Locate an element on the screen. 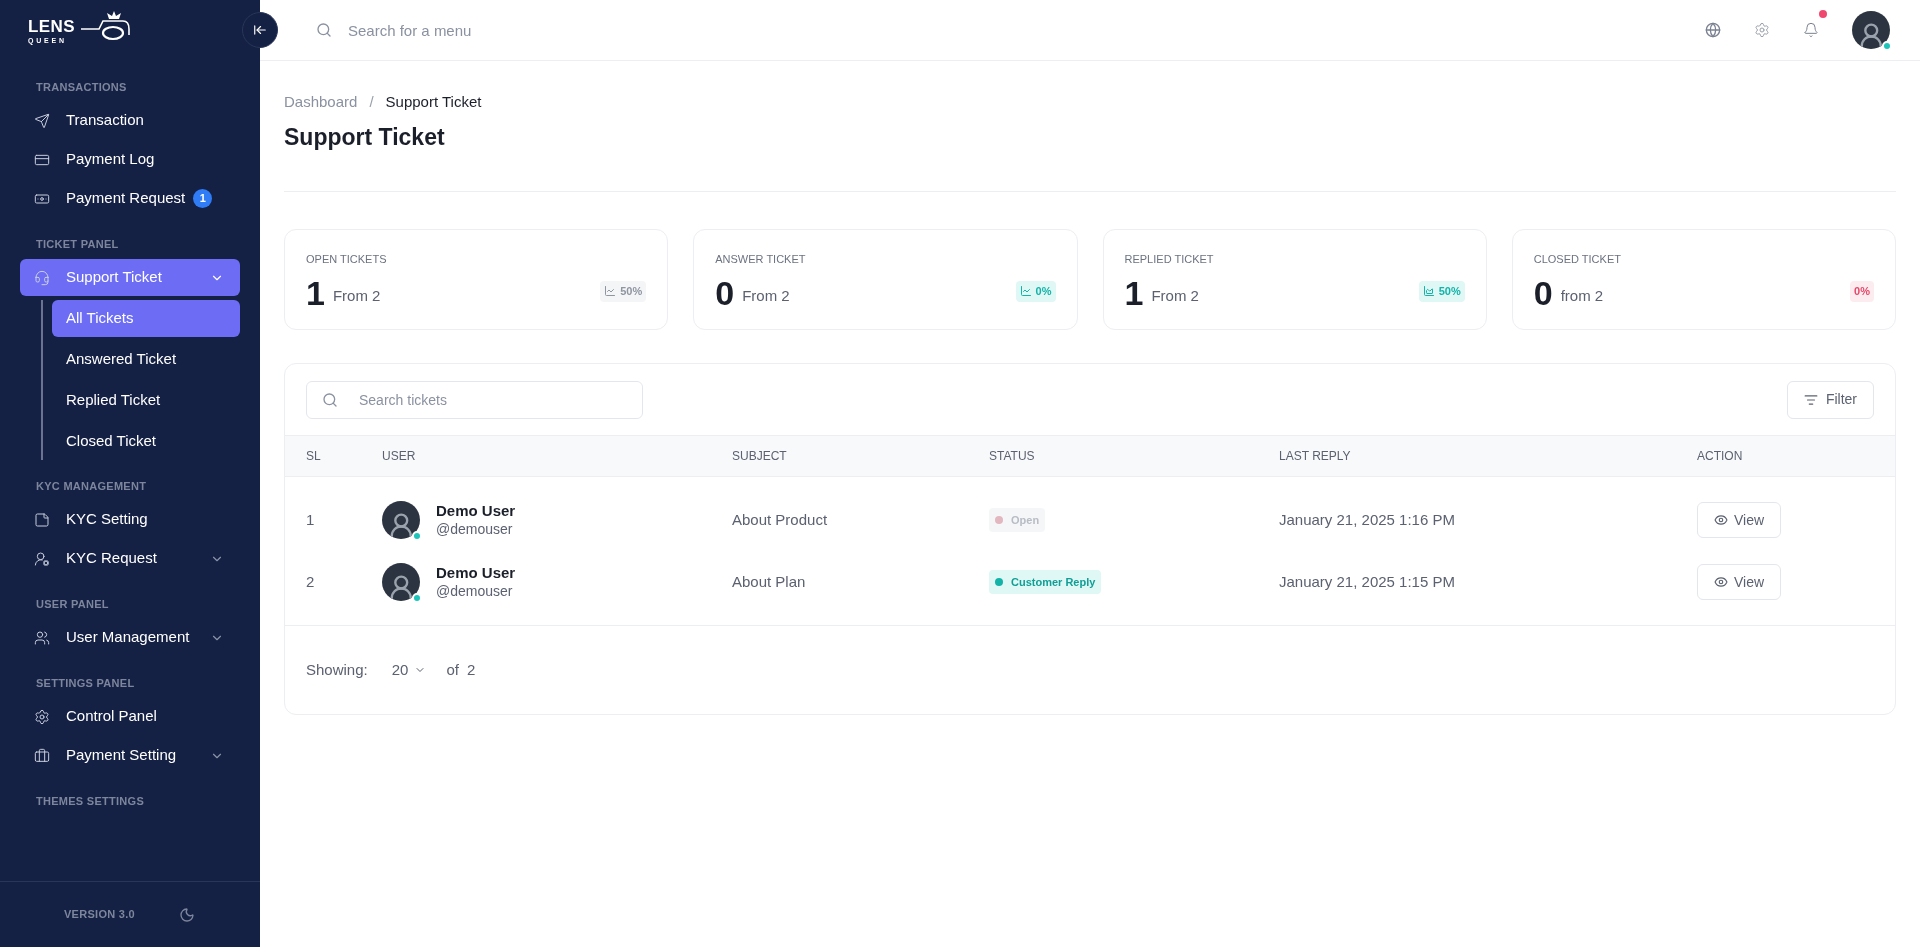 Image resolution: width=1920 pixels, height=947 pixels. settings-button is located at coordinates (1762, 30).